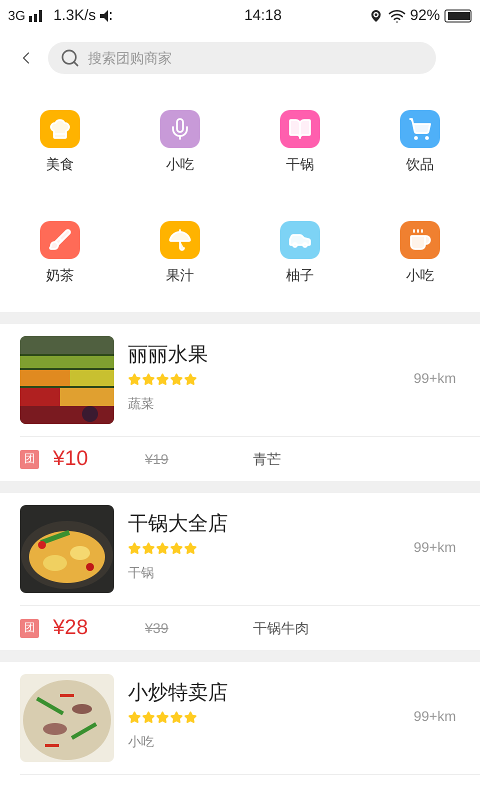 This screenshot has width=480, height=800. What do you see at coordinates (420, 142) in the screenshot?
I see `category-item: 饮品` at bounding box center [420, 142].